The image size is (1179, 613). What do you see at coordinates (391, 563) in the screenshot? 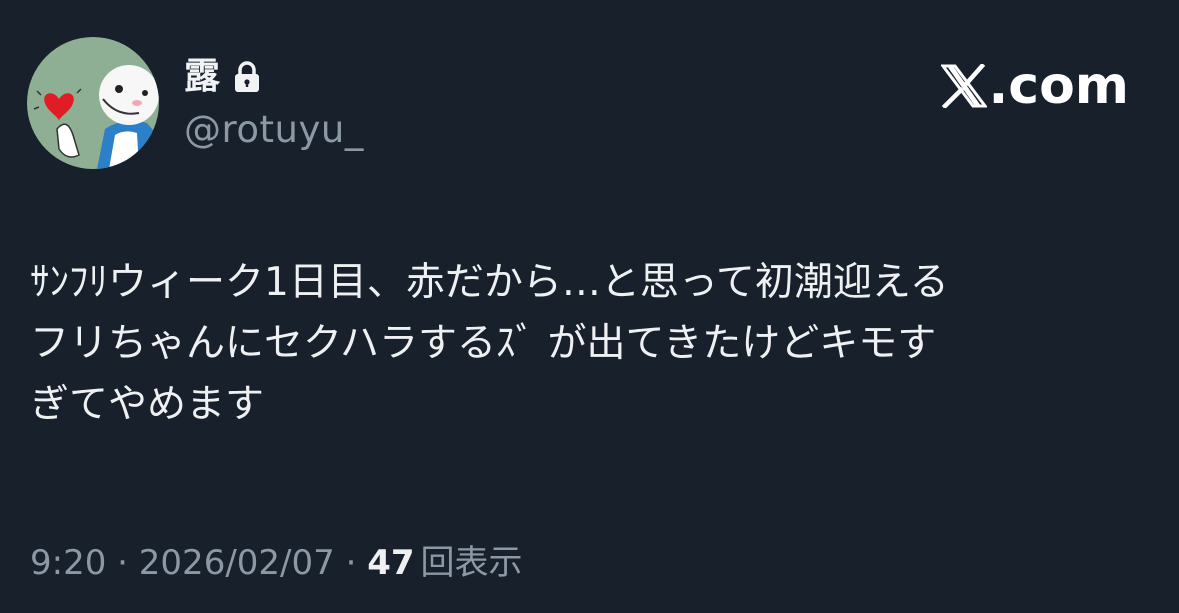
I see `views-count: 47` at bounding box center [391, 563].